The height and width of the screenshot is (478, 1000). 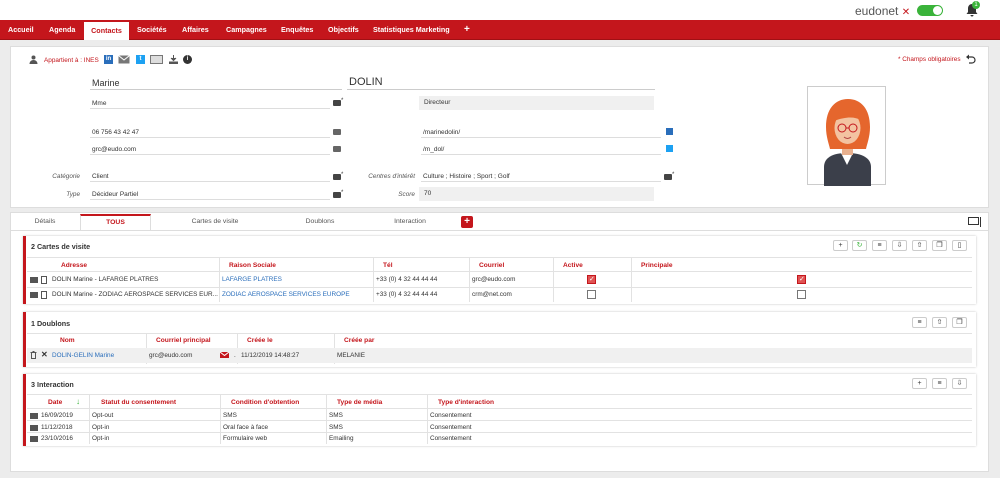 I want to click on cell-raison-sociale: ZODIAC AEROSPACE SERVICES EUROPE, so click(x=286, y=294).